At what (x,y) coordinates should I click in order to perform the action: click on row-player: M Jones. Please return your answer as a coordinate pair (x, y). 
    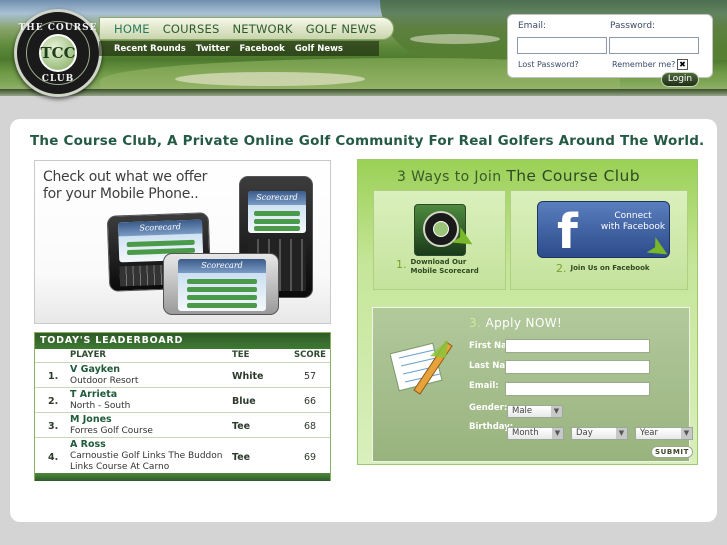
    Looking at the image, I should click on (91, 419).